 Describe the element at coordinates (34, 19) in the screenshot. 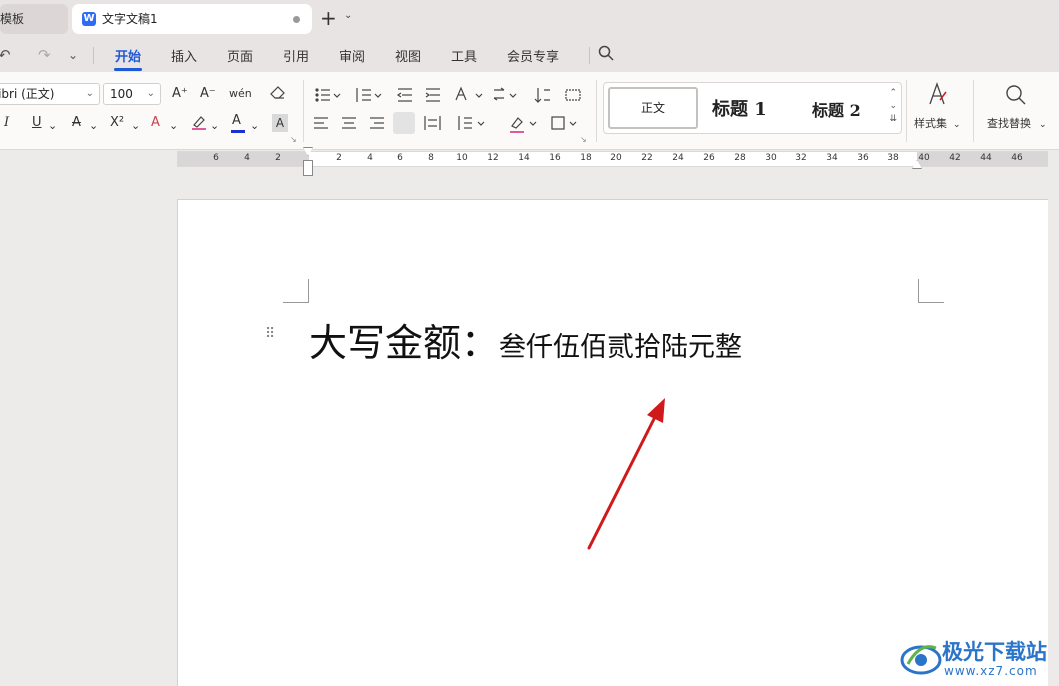

I see `tab-template: 稿壳模板` at that location.